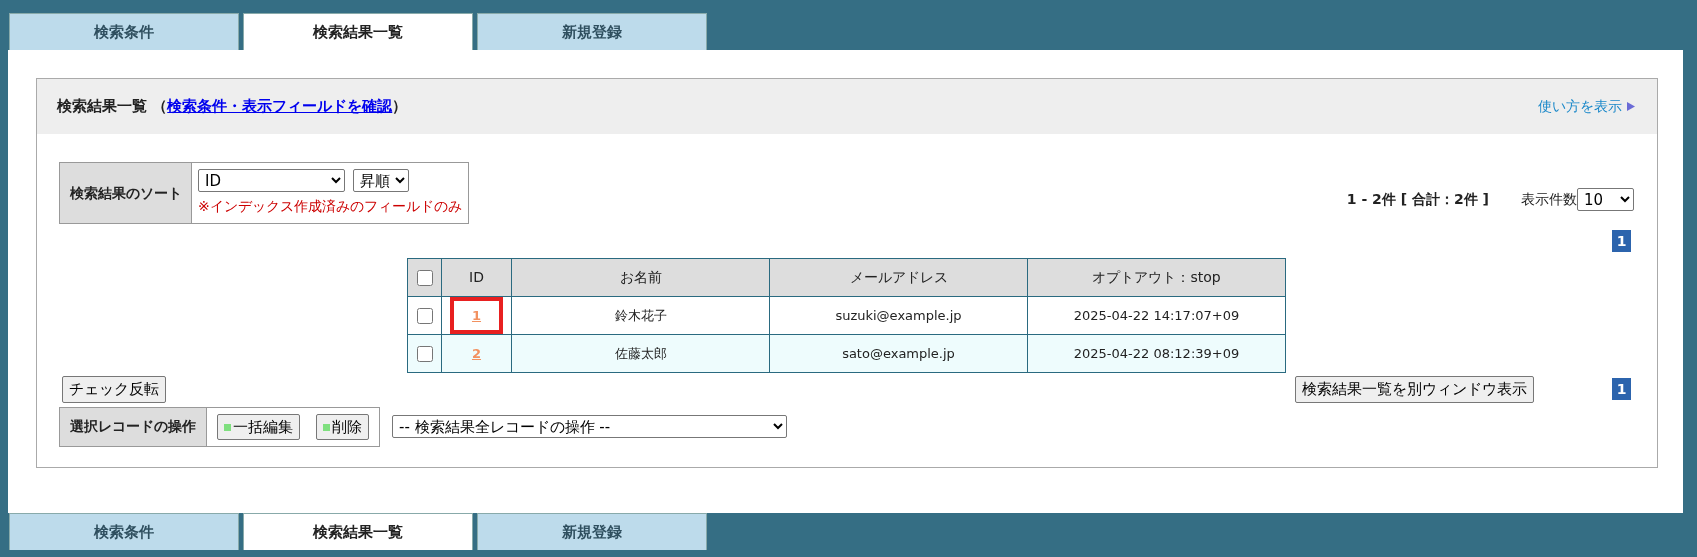  I want to click on panel-title: 検索結果一覧 （検索条件・表示フィールドを確認）, so click(232, 107).